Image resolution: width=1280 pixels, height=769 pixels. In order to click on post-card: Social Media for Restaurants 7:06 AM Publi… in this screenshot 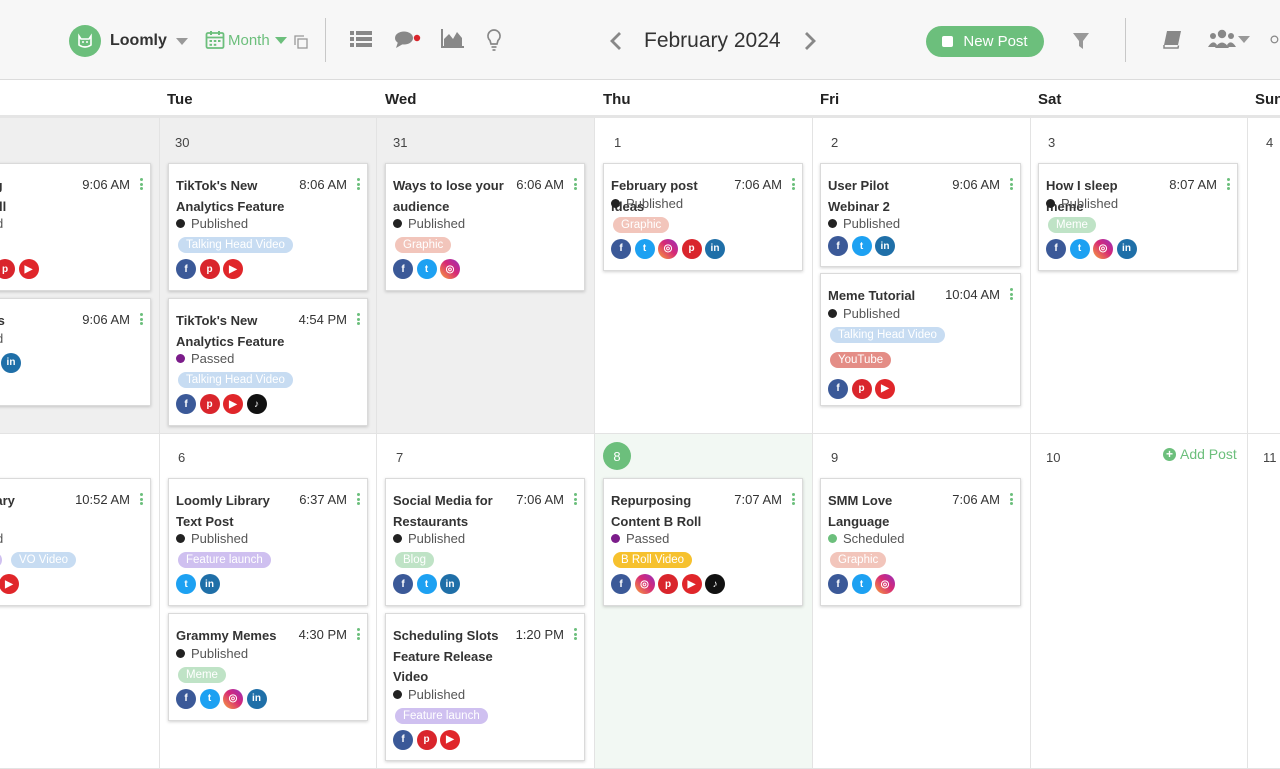, I will do `click(485, 542)`.